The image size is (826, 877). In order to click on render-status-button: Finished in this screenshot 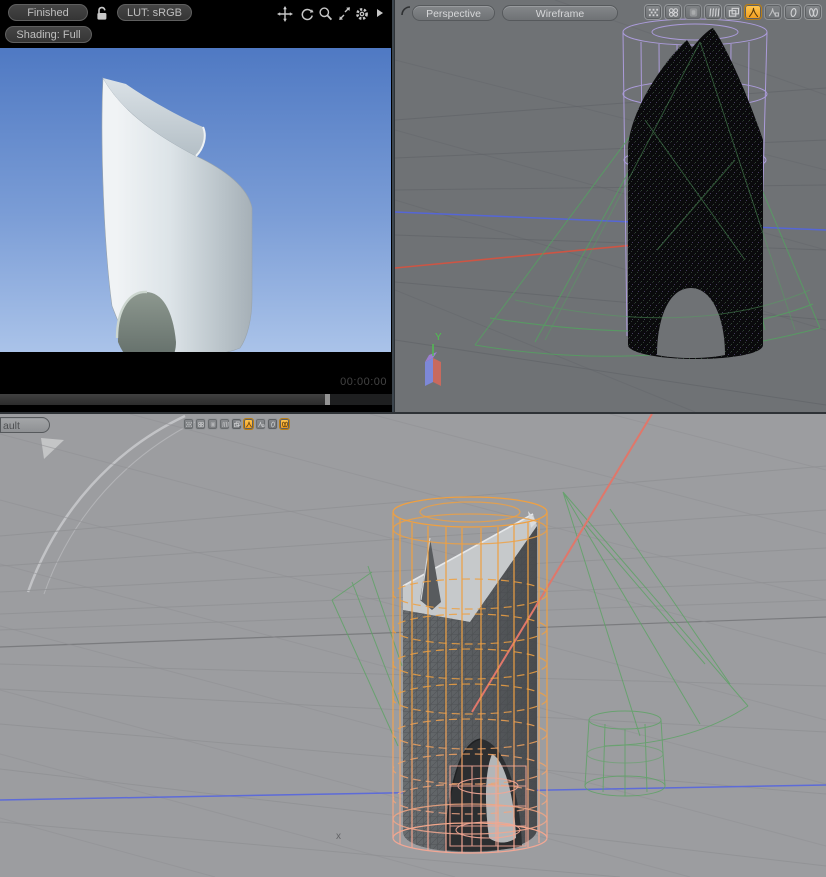, I will do `click(48, 12)`.